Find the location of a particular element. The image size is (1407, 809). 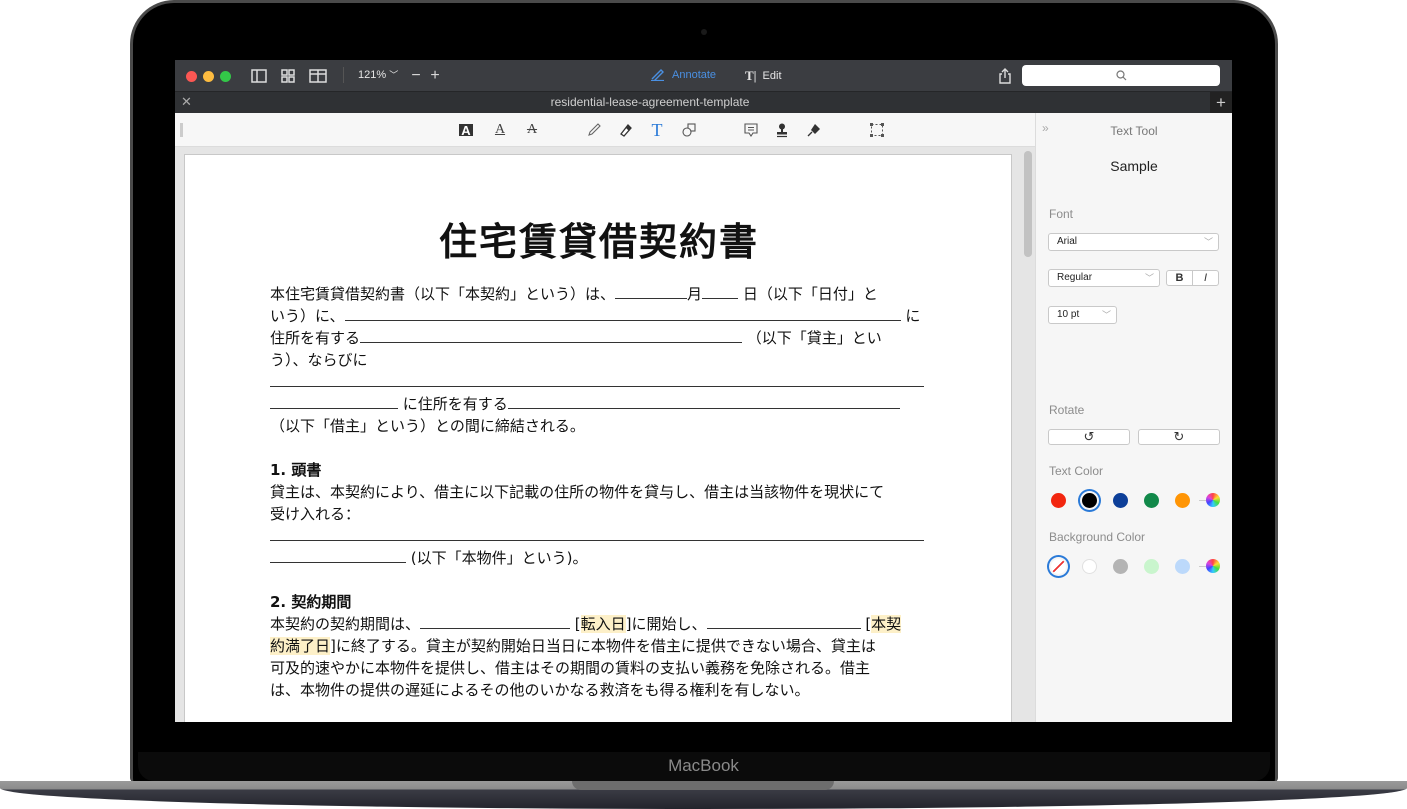

text-run: 月 is located at coordinates (695, 294).